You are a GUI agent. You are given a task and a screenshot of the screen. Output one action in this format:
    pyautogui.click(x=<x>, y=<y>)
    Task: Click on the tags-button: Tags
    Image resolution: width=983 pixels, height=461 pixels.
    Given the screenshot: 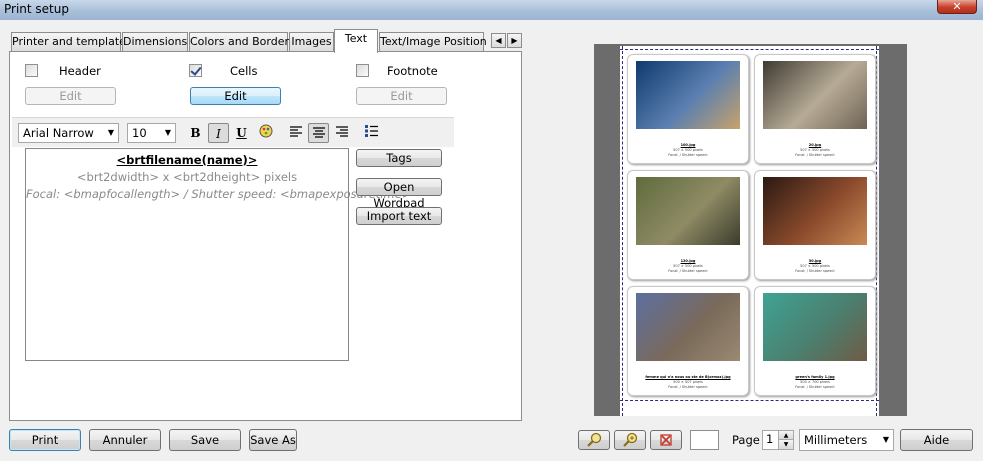 What is the action you would take?
    pyautogui.click(x=399, y=158)
    